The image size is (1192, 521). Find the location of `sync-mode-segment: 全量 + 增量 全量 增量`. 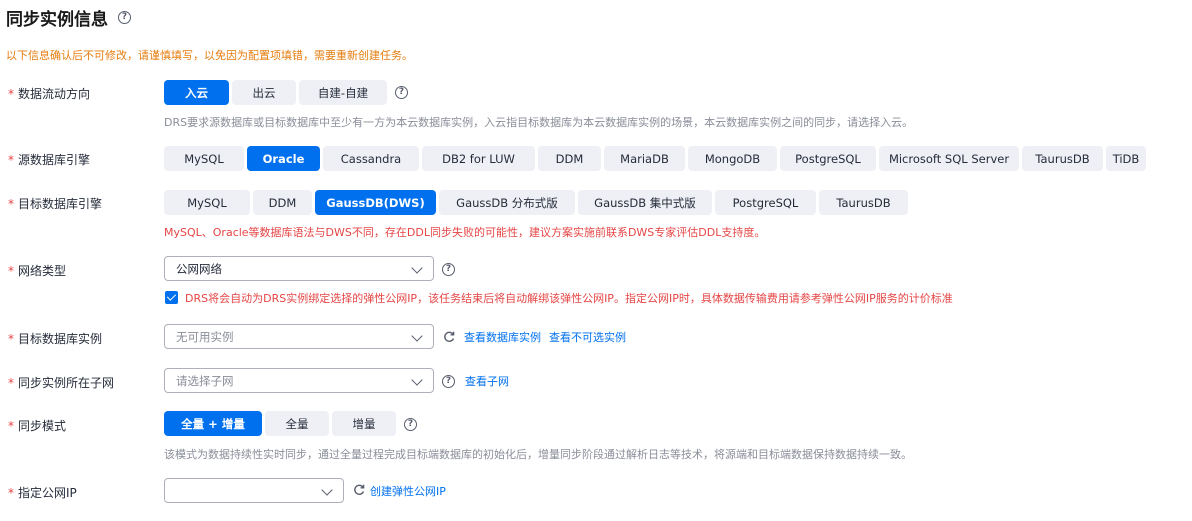

sync-mode-segment: 全量 + 增量 全量 增量 is located at coordinates (280, 423).